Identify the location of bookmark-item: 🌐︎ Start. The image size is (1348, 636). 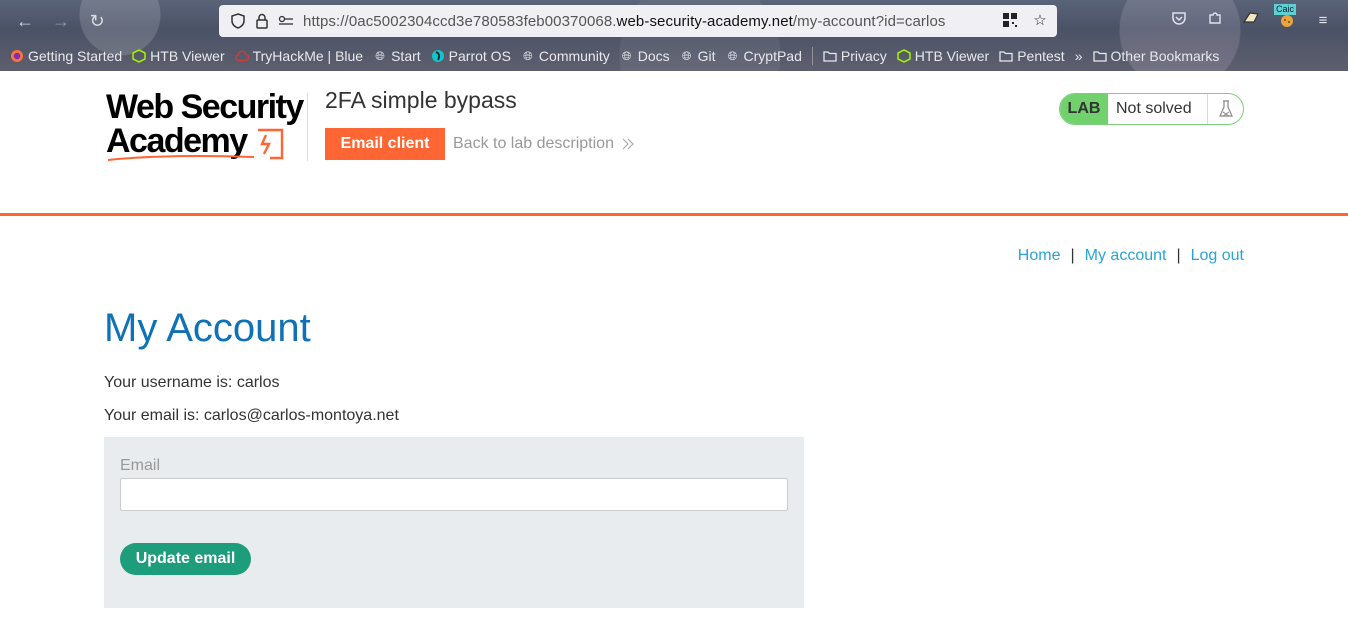
(396, 56).